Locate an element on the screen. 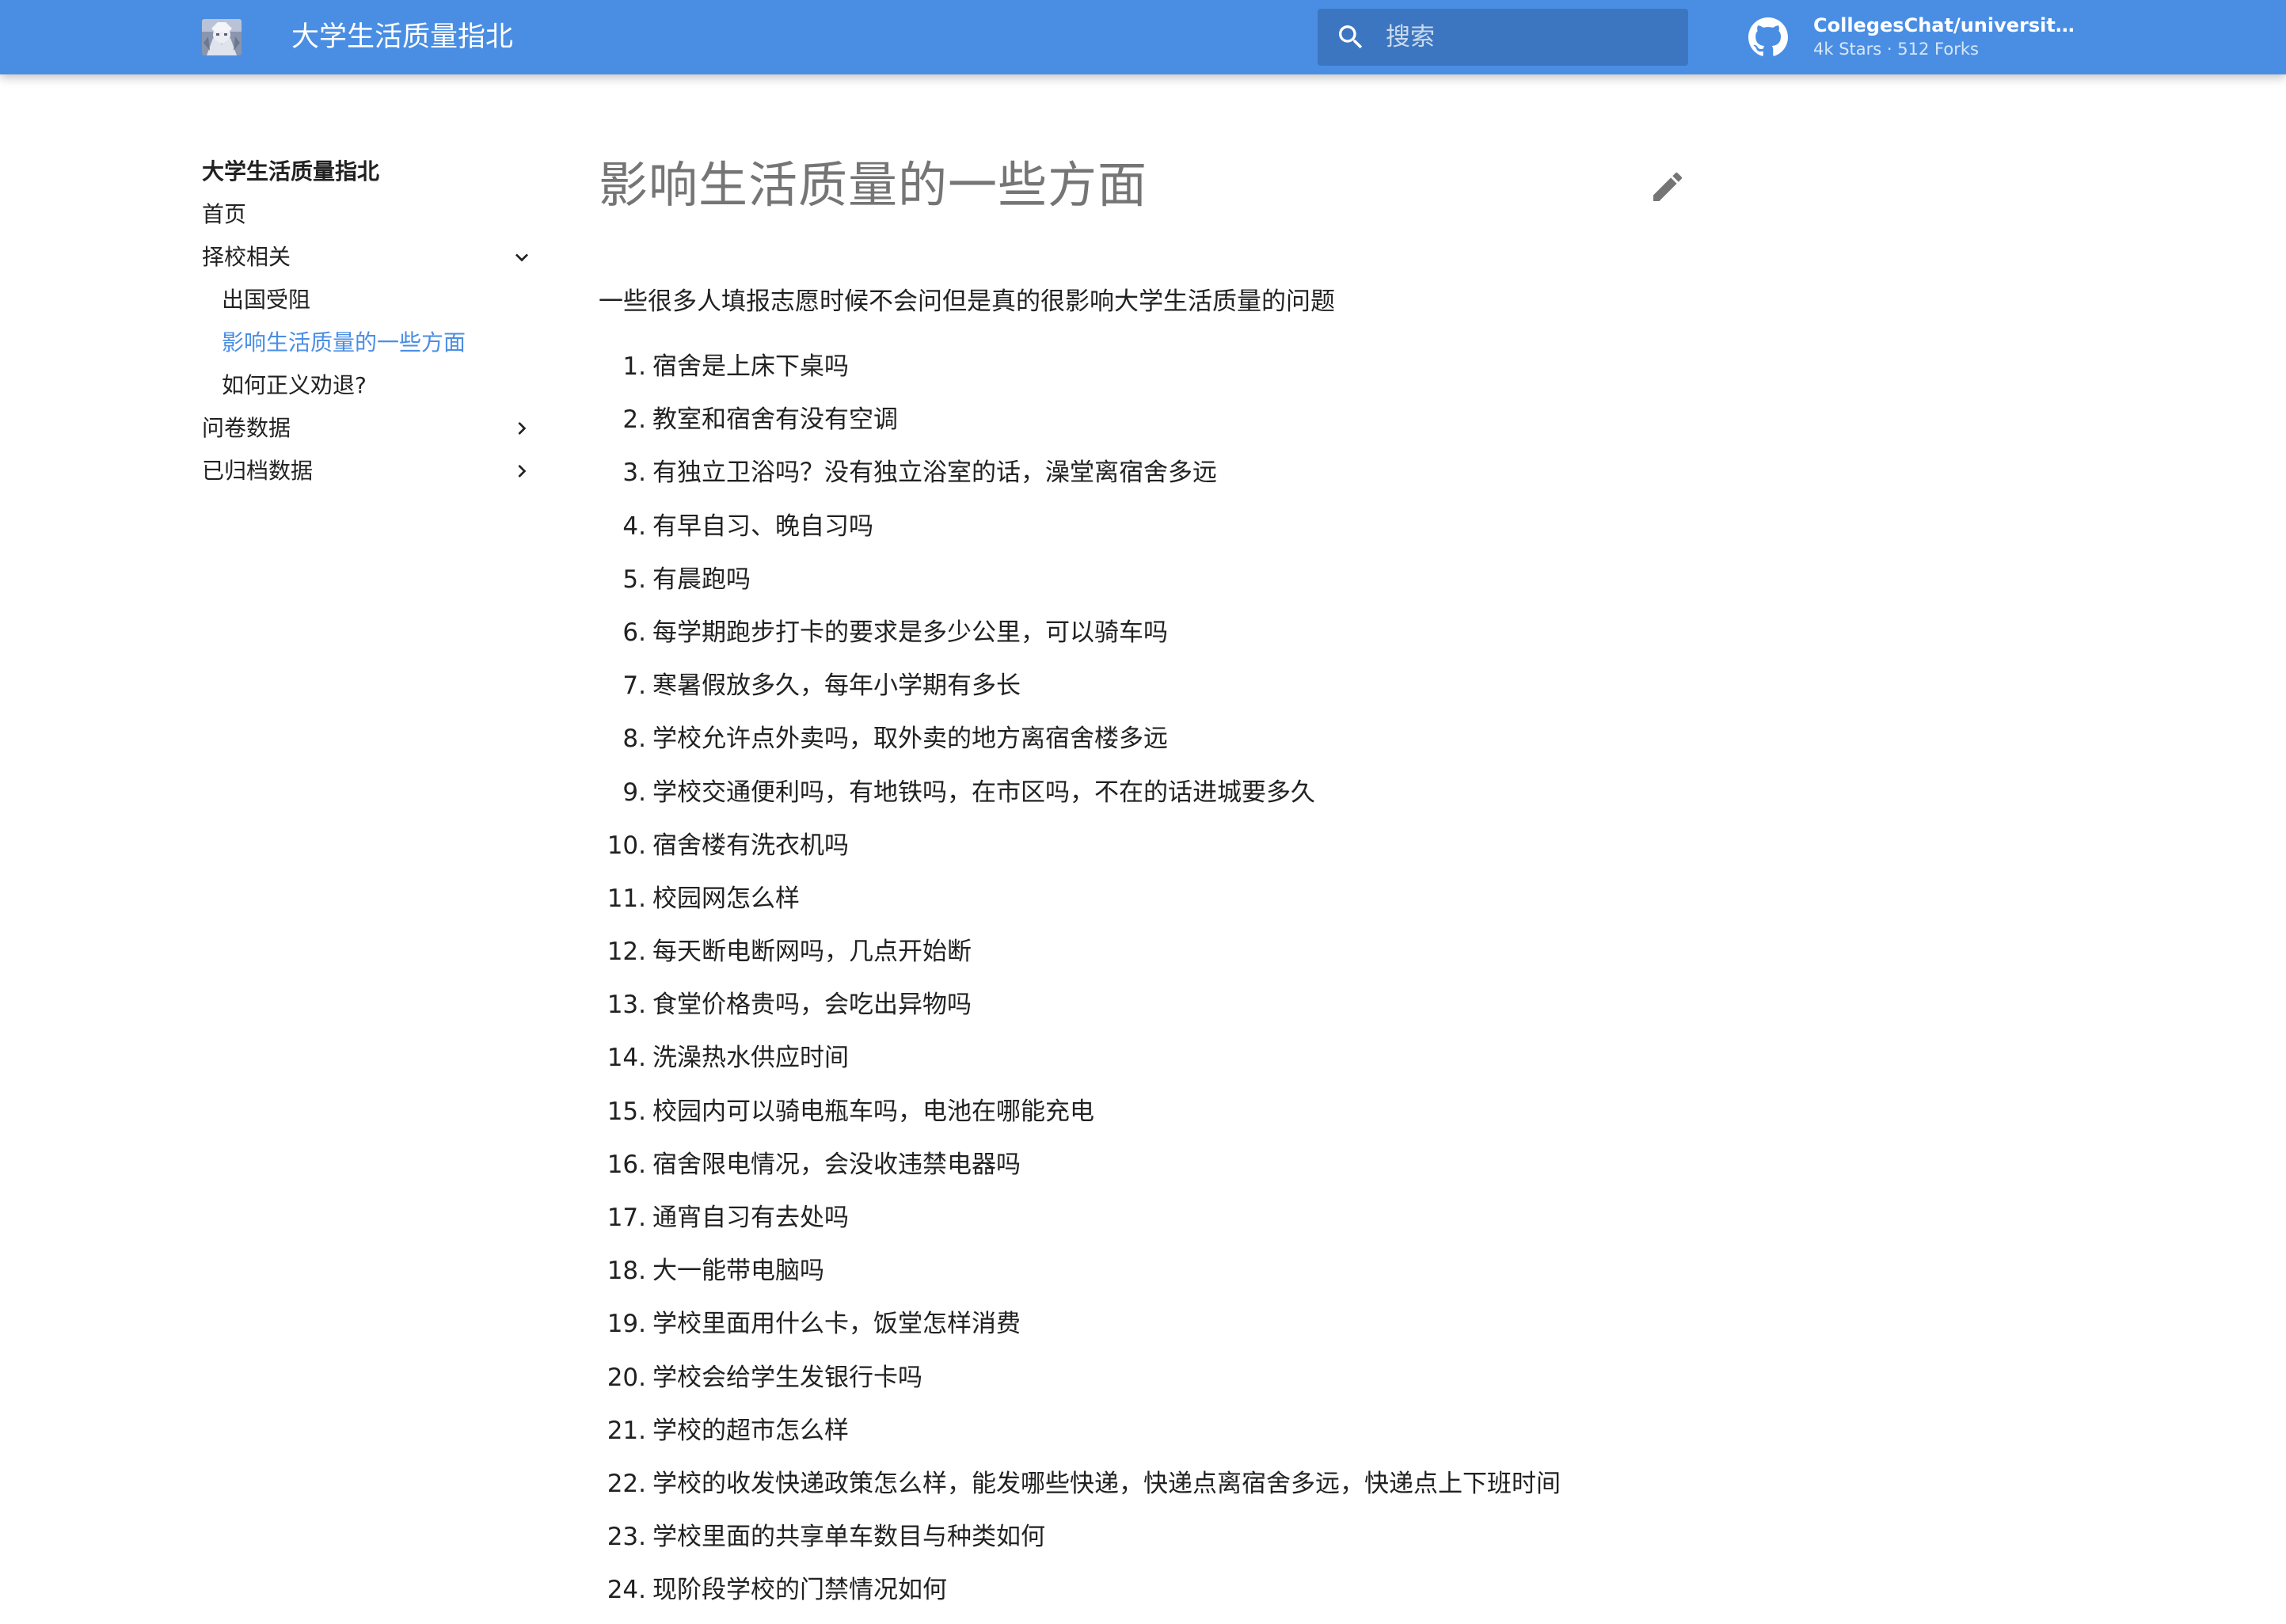 The height and width of the screenshot is (1624, 2286). sidebar-item-label: 问卷数据 is located at coordinates (246, 428).